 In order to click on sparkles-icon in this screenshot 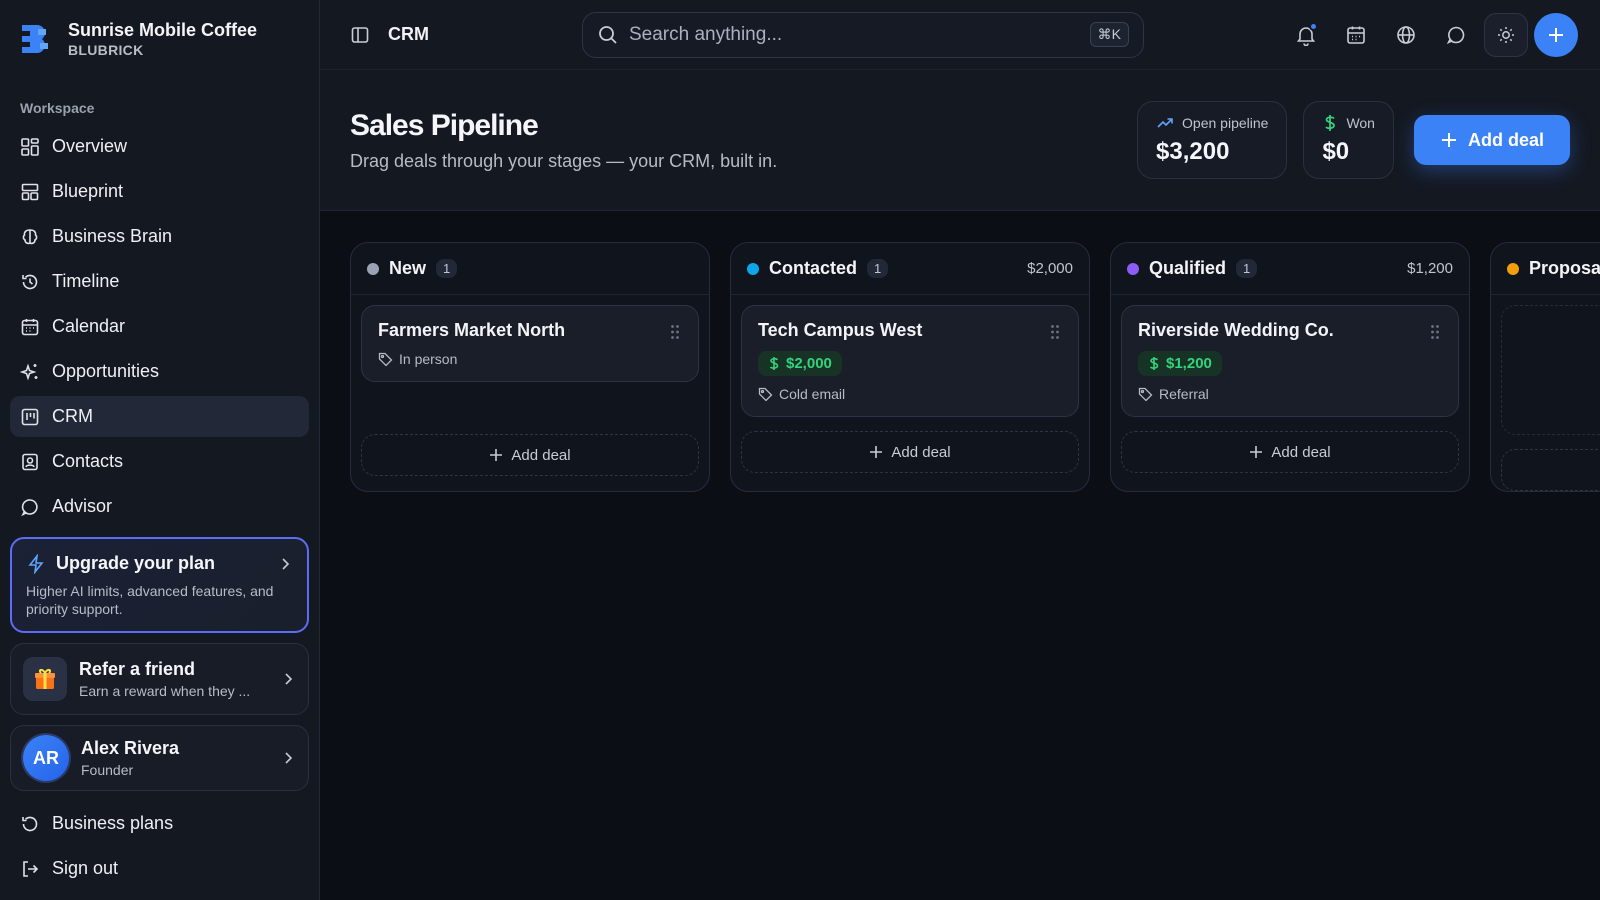, I will do `click(29, 371)`.